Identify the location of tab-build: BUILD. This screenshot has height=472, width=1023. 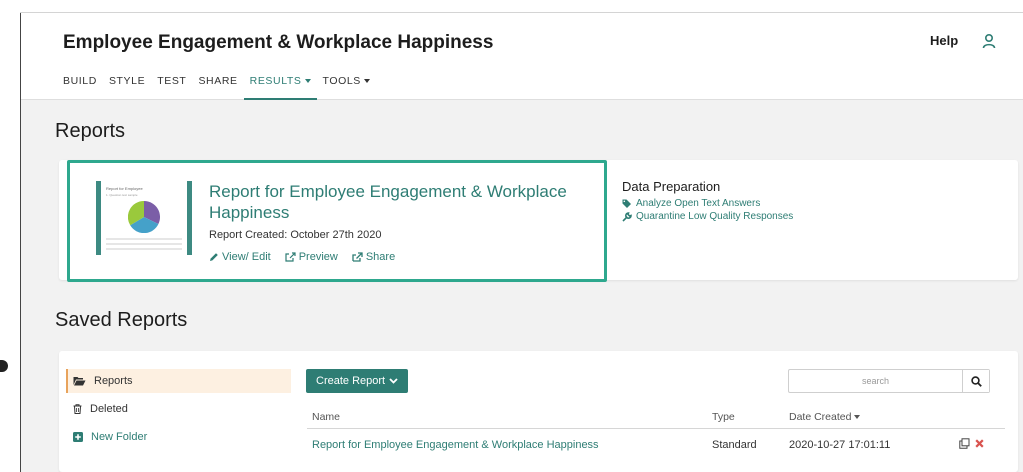
(83, 85).